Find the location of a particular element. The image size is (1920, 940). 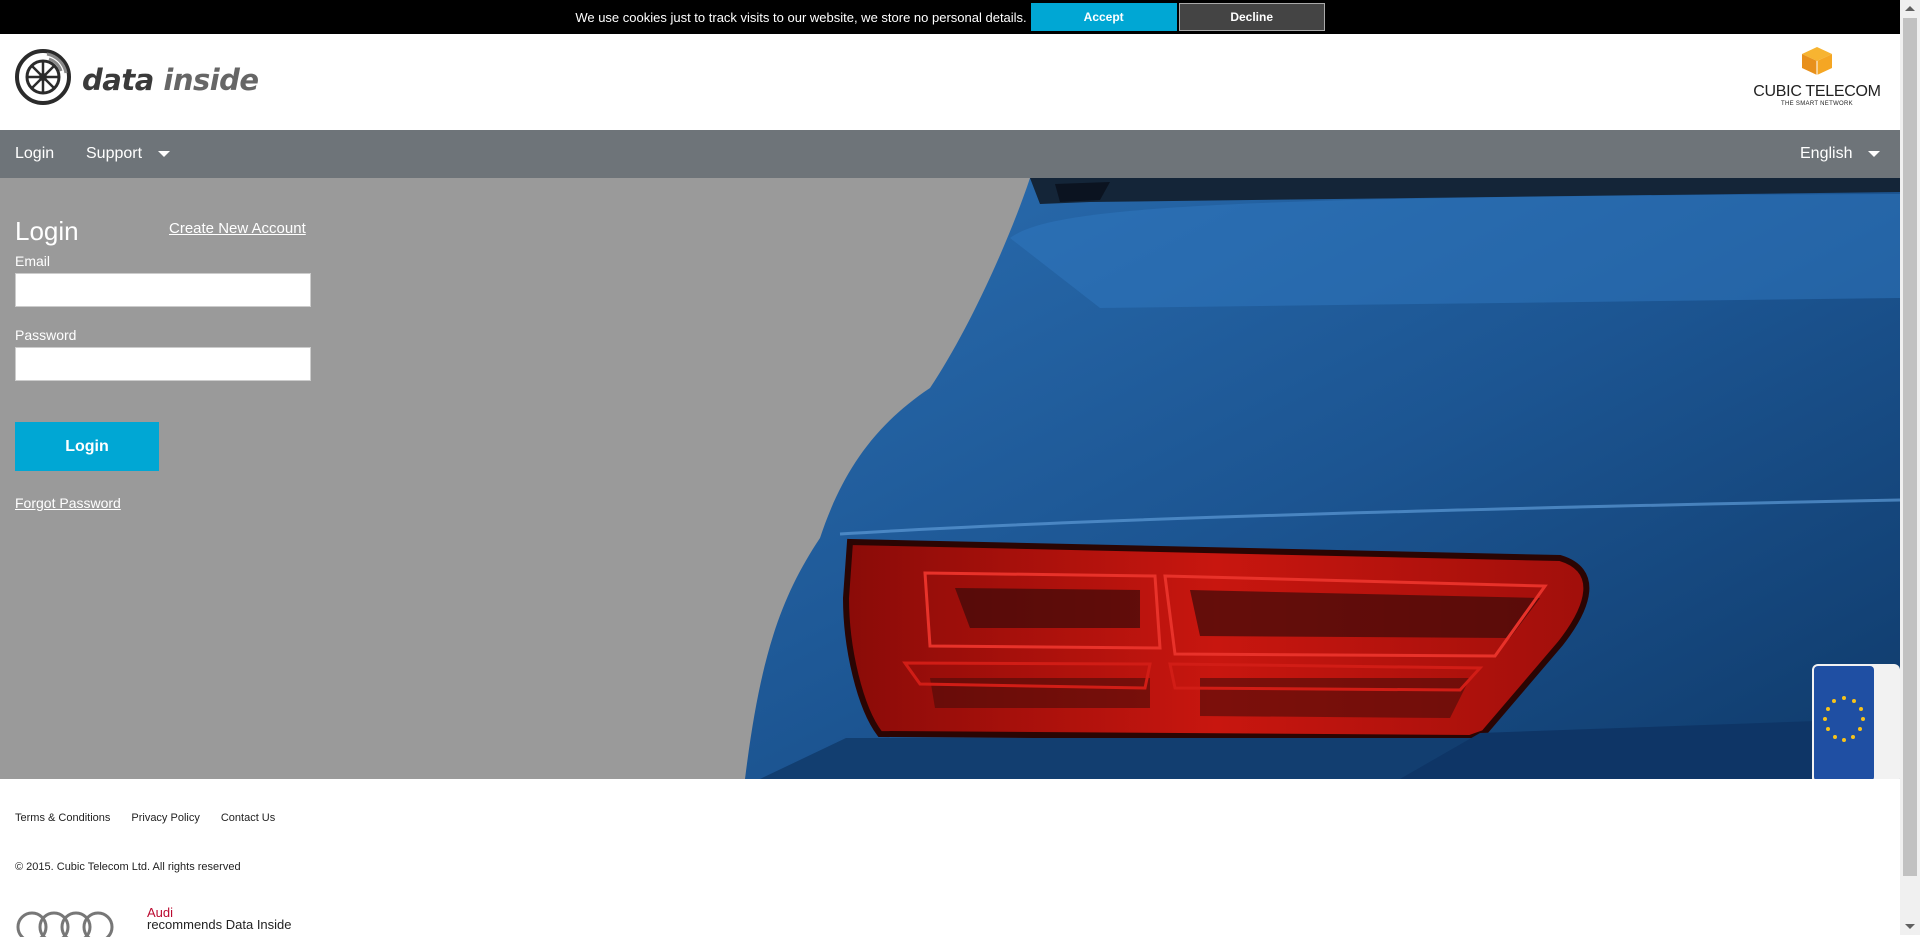

brand-word-data: data is located at coordinates (118, 79).